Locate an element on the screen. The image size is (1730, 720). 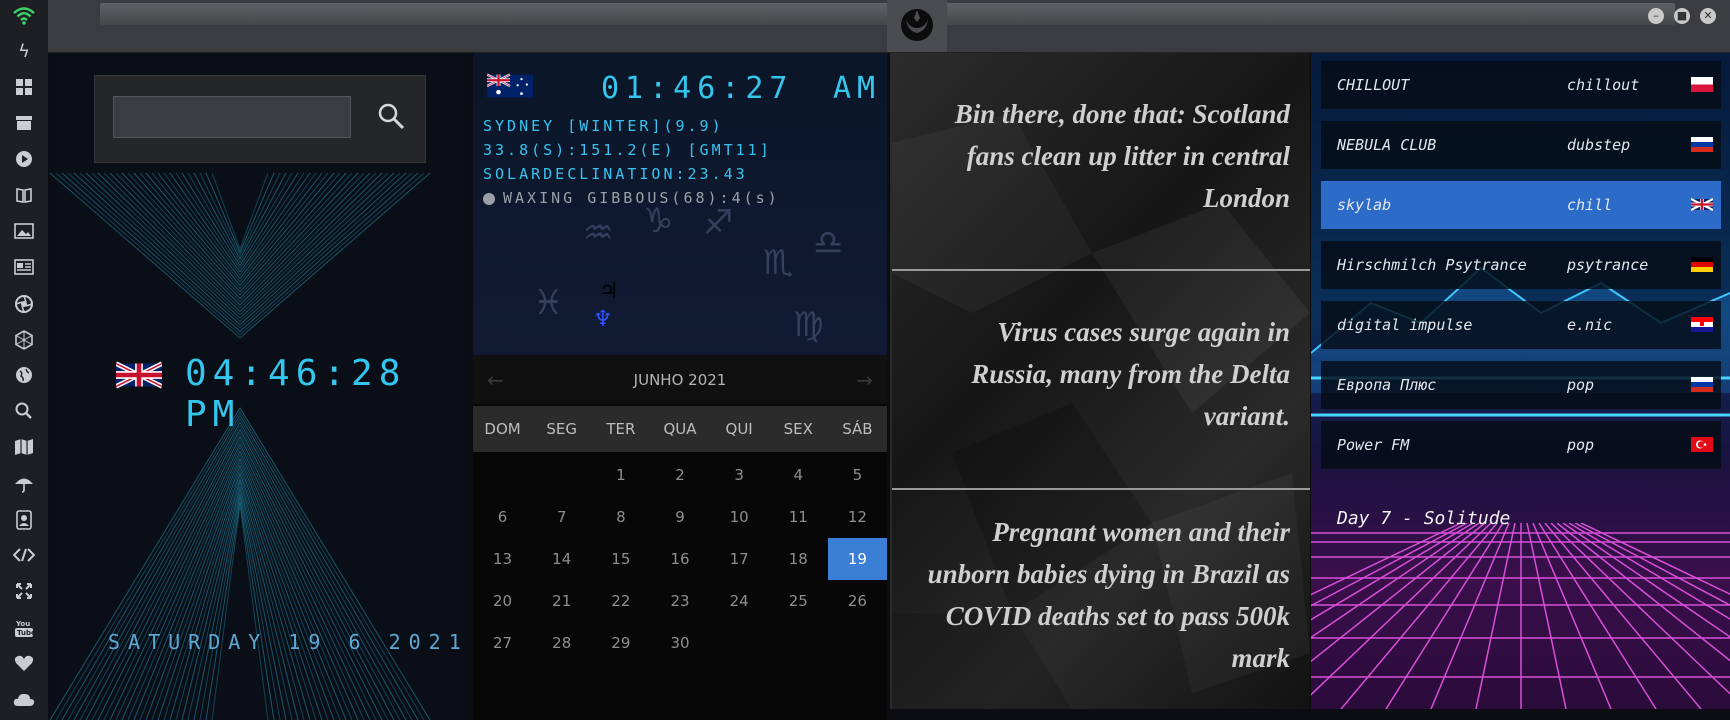
station-genre: chill is located at coordinates (1590, 205).